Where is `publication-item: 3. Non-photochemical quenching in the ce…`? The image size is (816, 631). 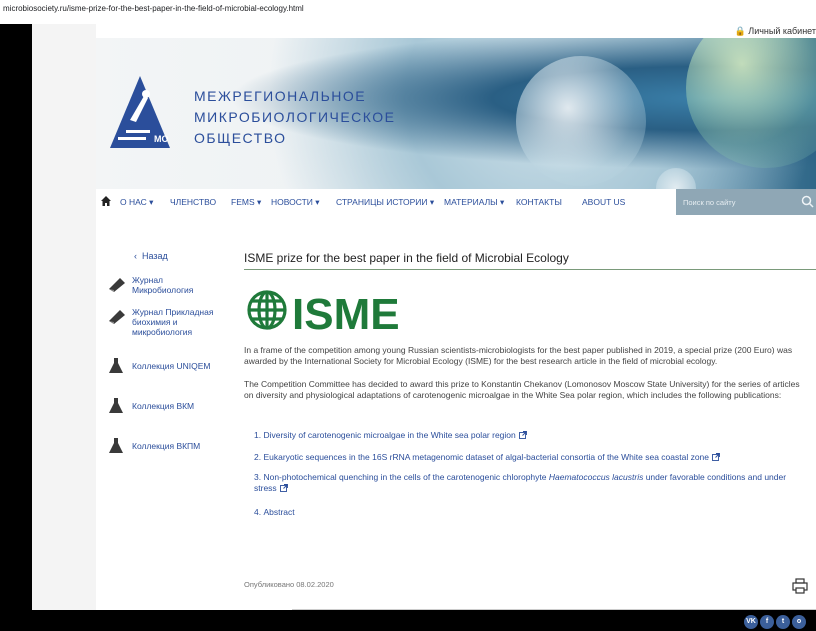 publication-item: 3. Non-photochemical quenching in the ce… is located at coordinates (531, 483).